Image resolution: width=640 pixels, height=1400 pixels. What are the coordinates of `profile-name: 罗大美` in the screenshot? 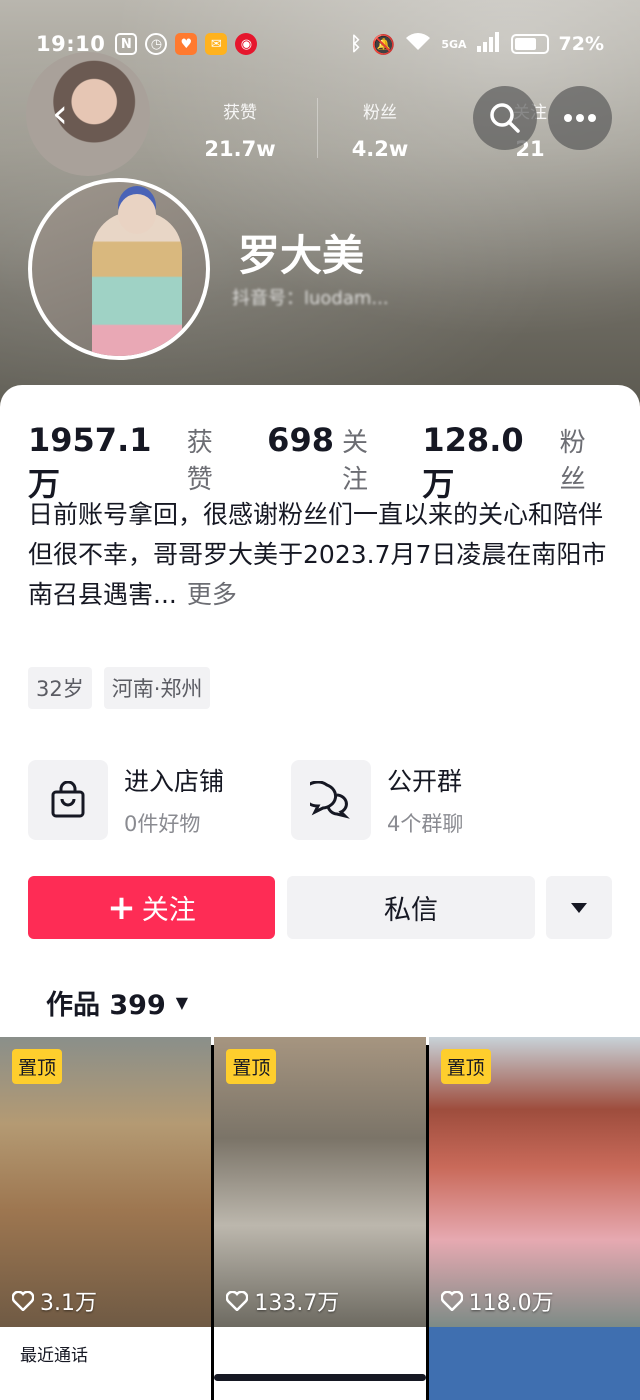 It's located at (301, 255).